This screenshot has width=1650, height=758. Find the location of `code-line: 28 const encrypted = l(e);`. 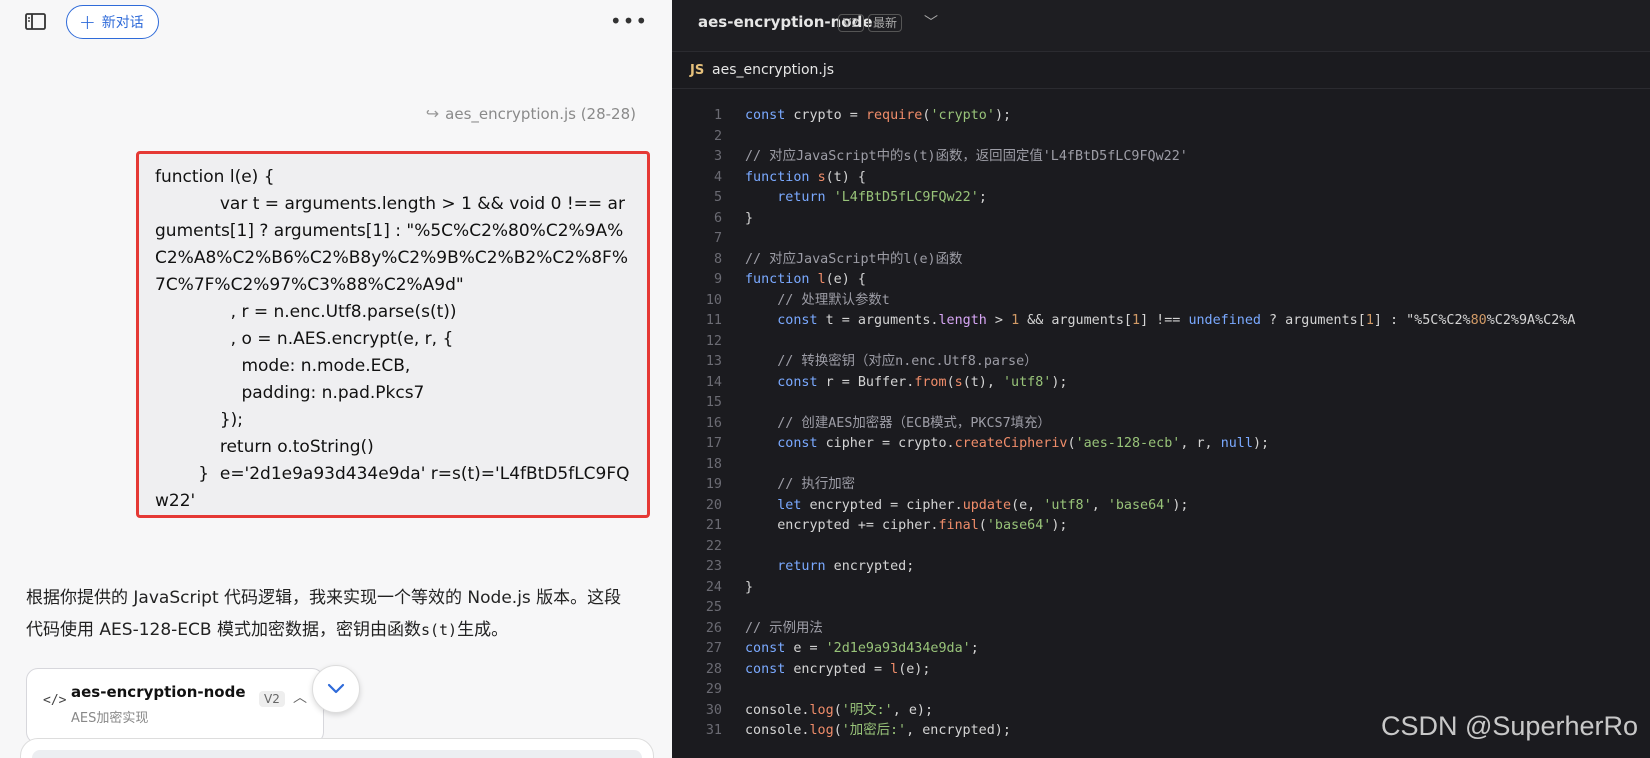

code-line: 28 const encrypted = l(e); is located at coordinates (1161, 670).